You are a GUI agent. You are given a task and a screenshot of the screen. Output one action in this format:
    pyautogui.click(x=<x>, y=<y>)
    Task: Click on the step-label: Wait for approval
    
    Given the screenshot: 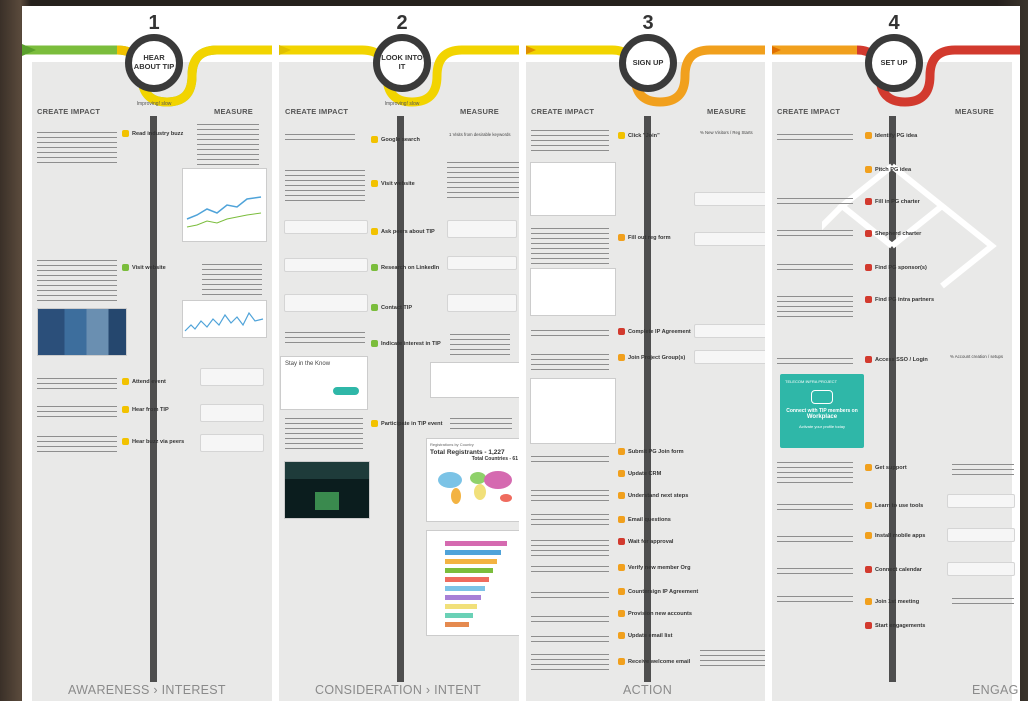 What is the action you would take?
    pyautogui.click(x=651, y=541)
    